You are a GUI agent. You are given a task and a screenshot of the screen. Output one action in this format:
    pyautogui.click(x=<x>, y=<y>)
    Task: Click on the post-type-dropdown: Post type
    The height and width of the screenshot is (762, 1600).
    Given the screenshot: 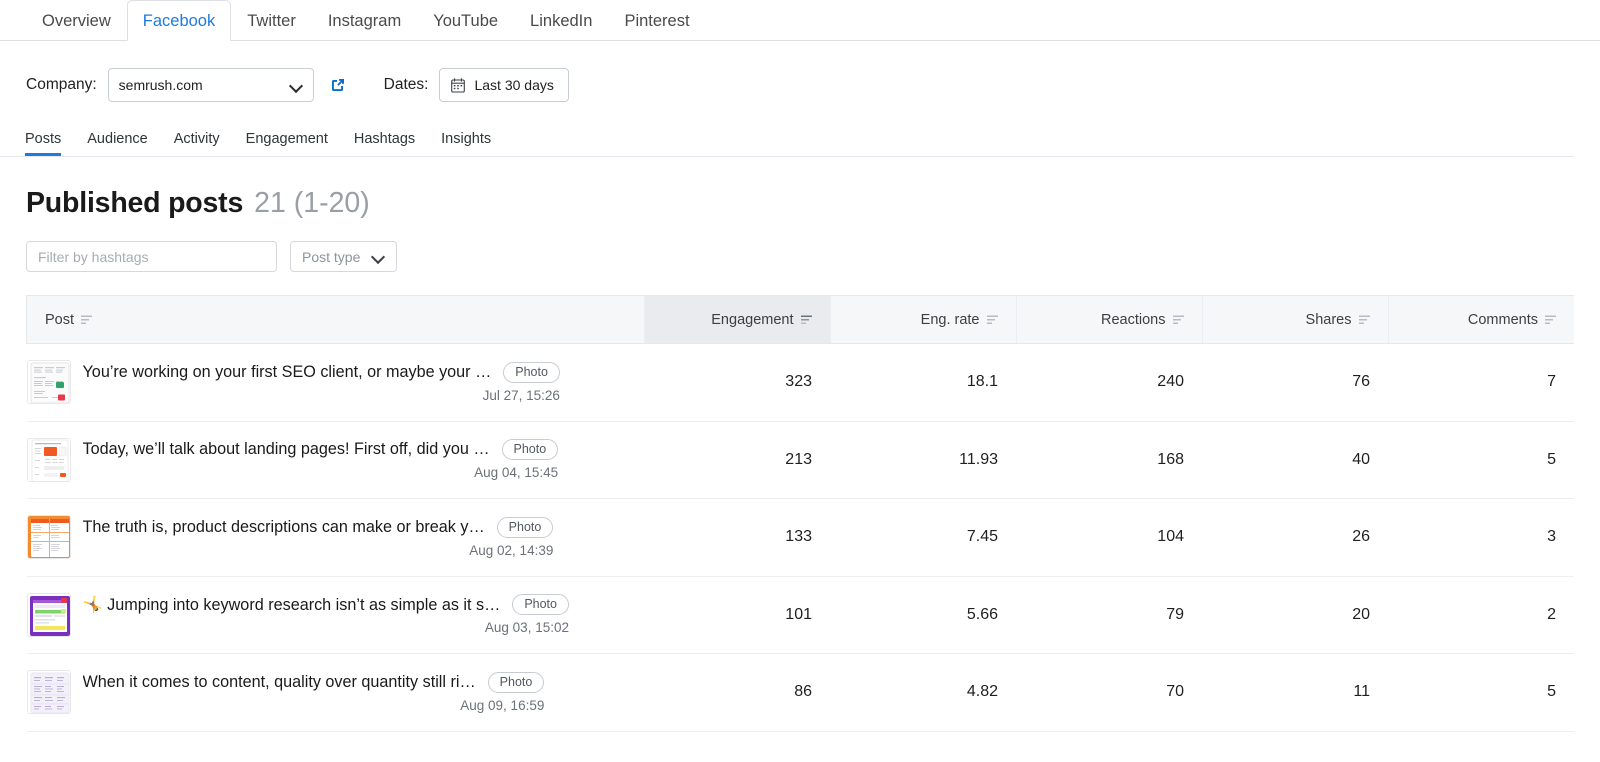 What is the action you would take?
    pyautogui.click(x=344, y=256)
    